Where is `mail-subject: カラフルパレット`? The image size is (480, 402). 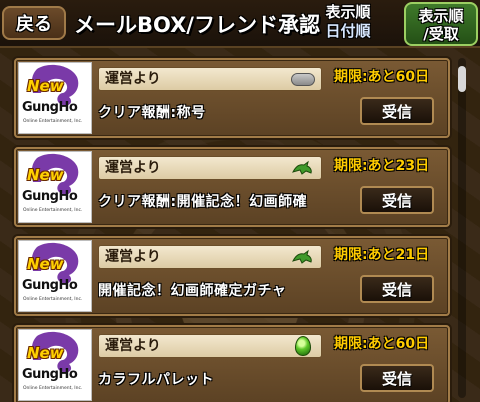 mail-subject: カラフルパレット is located at coordinates (156, 380).